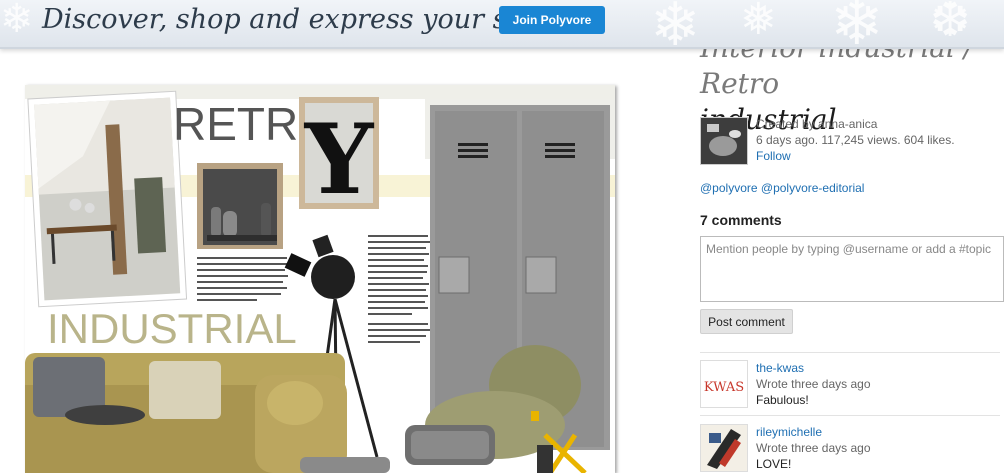 This screenshot has width=1004, height=473. I want to click on comment-author-link: the-kwas, so click(780, 368).